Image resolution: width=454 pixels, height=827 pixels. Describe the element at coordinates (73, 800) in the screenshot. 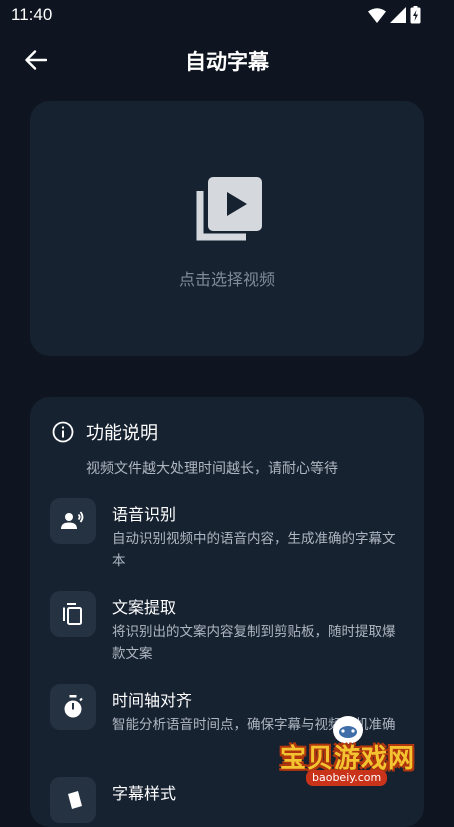

I see `style-icon` at that location.